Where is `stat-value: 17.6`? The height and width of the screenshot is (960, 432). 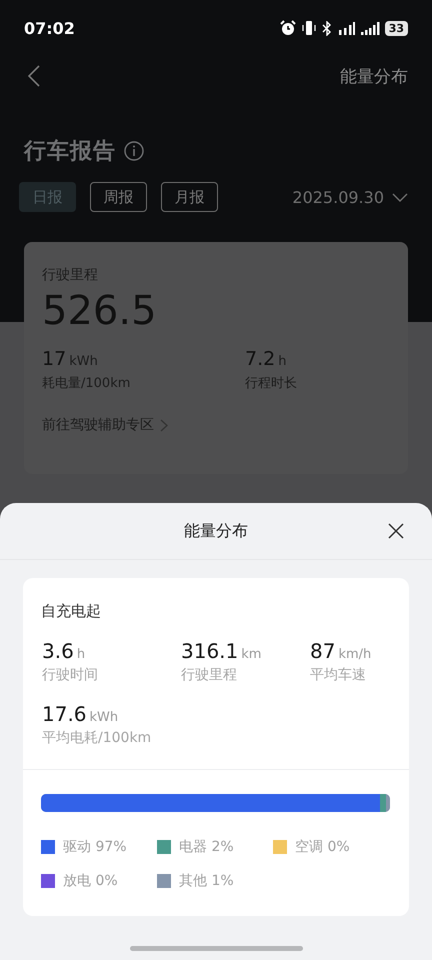
stat-value: 17.6 is located at coordinates (64, 714).